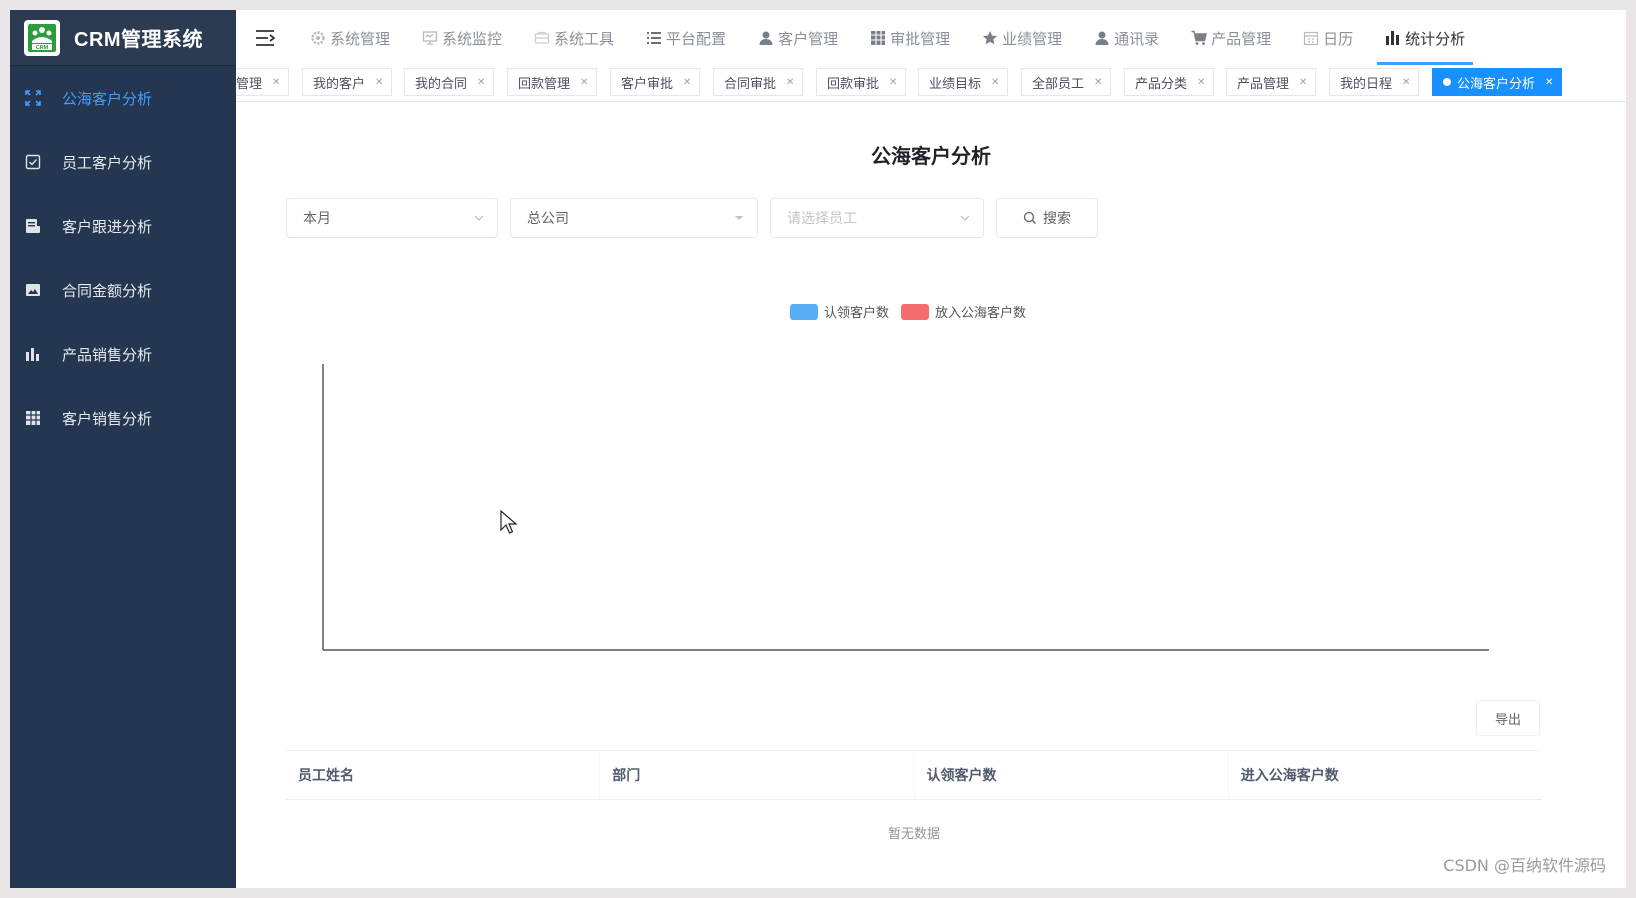 This screenshot has width=1636, height=898. Describe the element at coordinates (430, 38) in the screenshot. I see `monitor-icon` at that location.